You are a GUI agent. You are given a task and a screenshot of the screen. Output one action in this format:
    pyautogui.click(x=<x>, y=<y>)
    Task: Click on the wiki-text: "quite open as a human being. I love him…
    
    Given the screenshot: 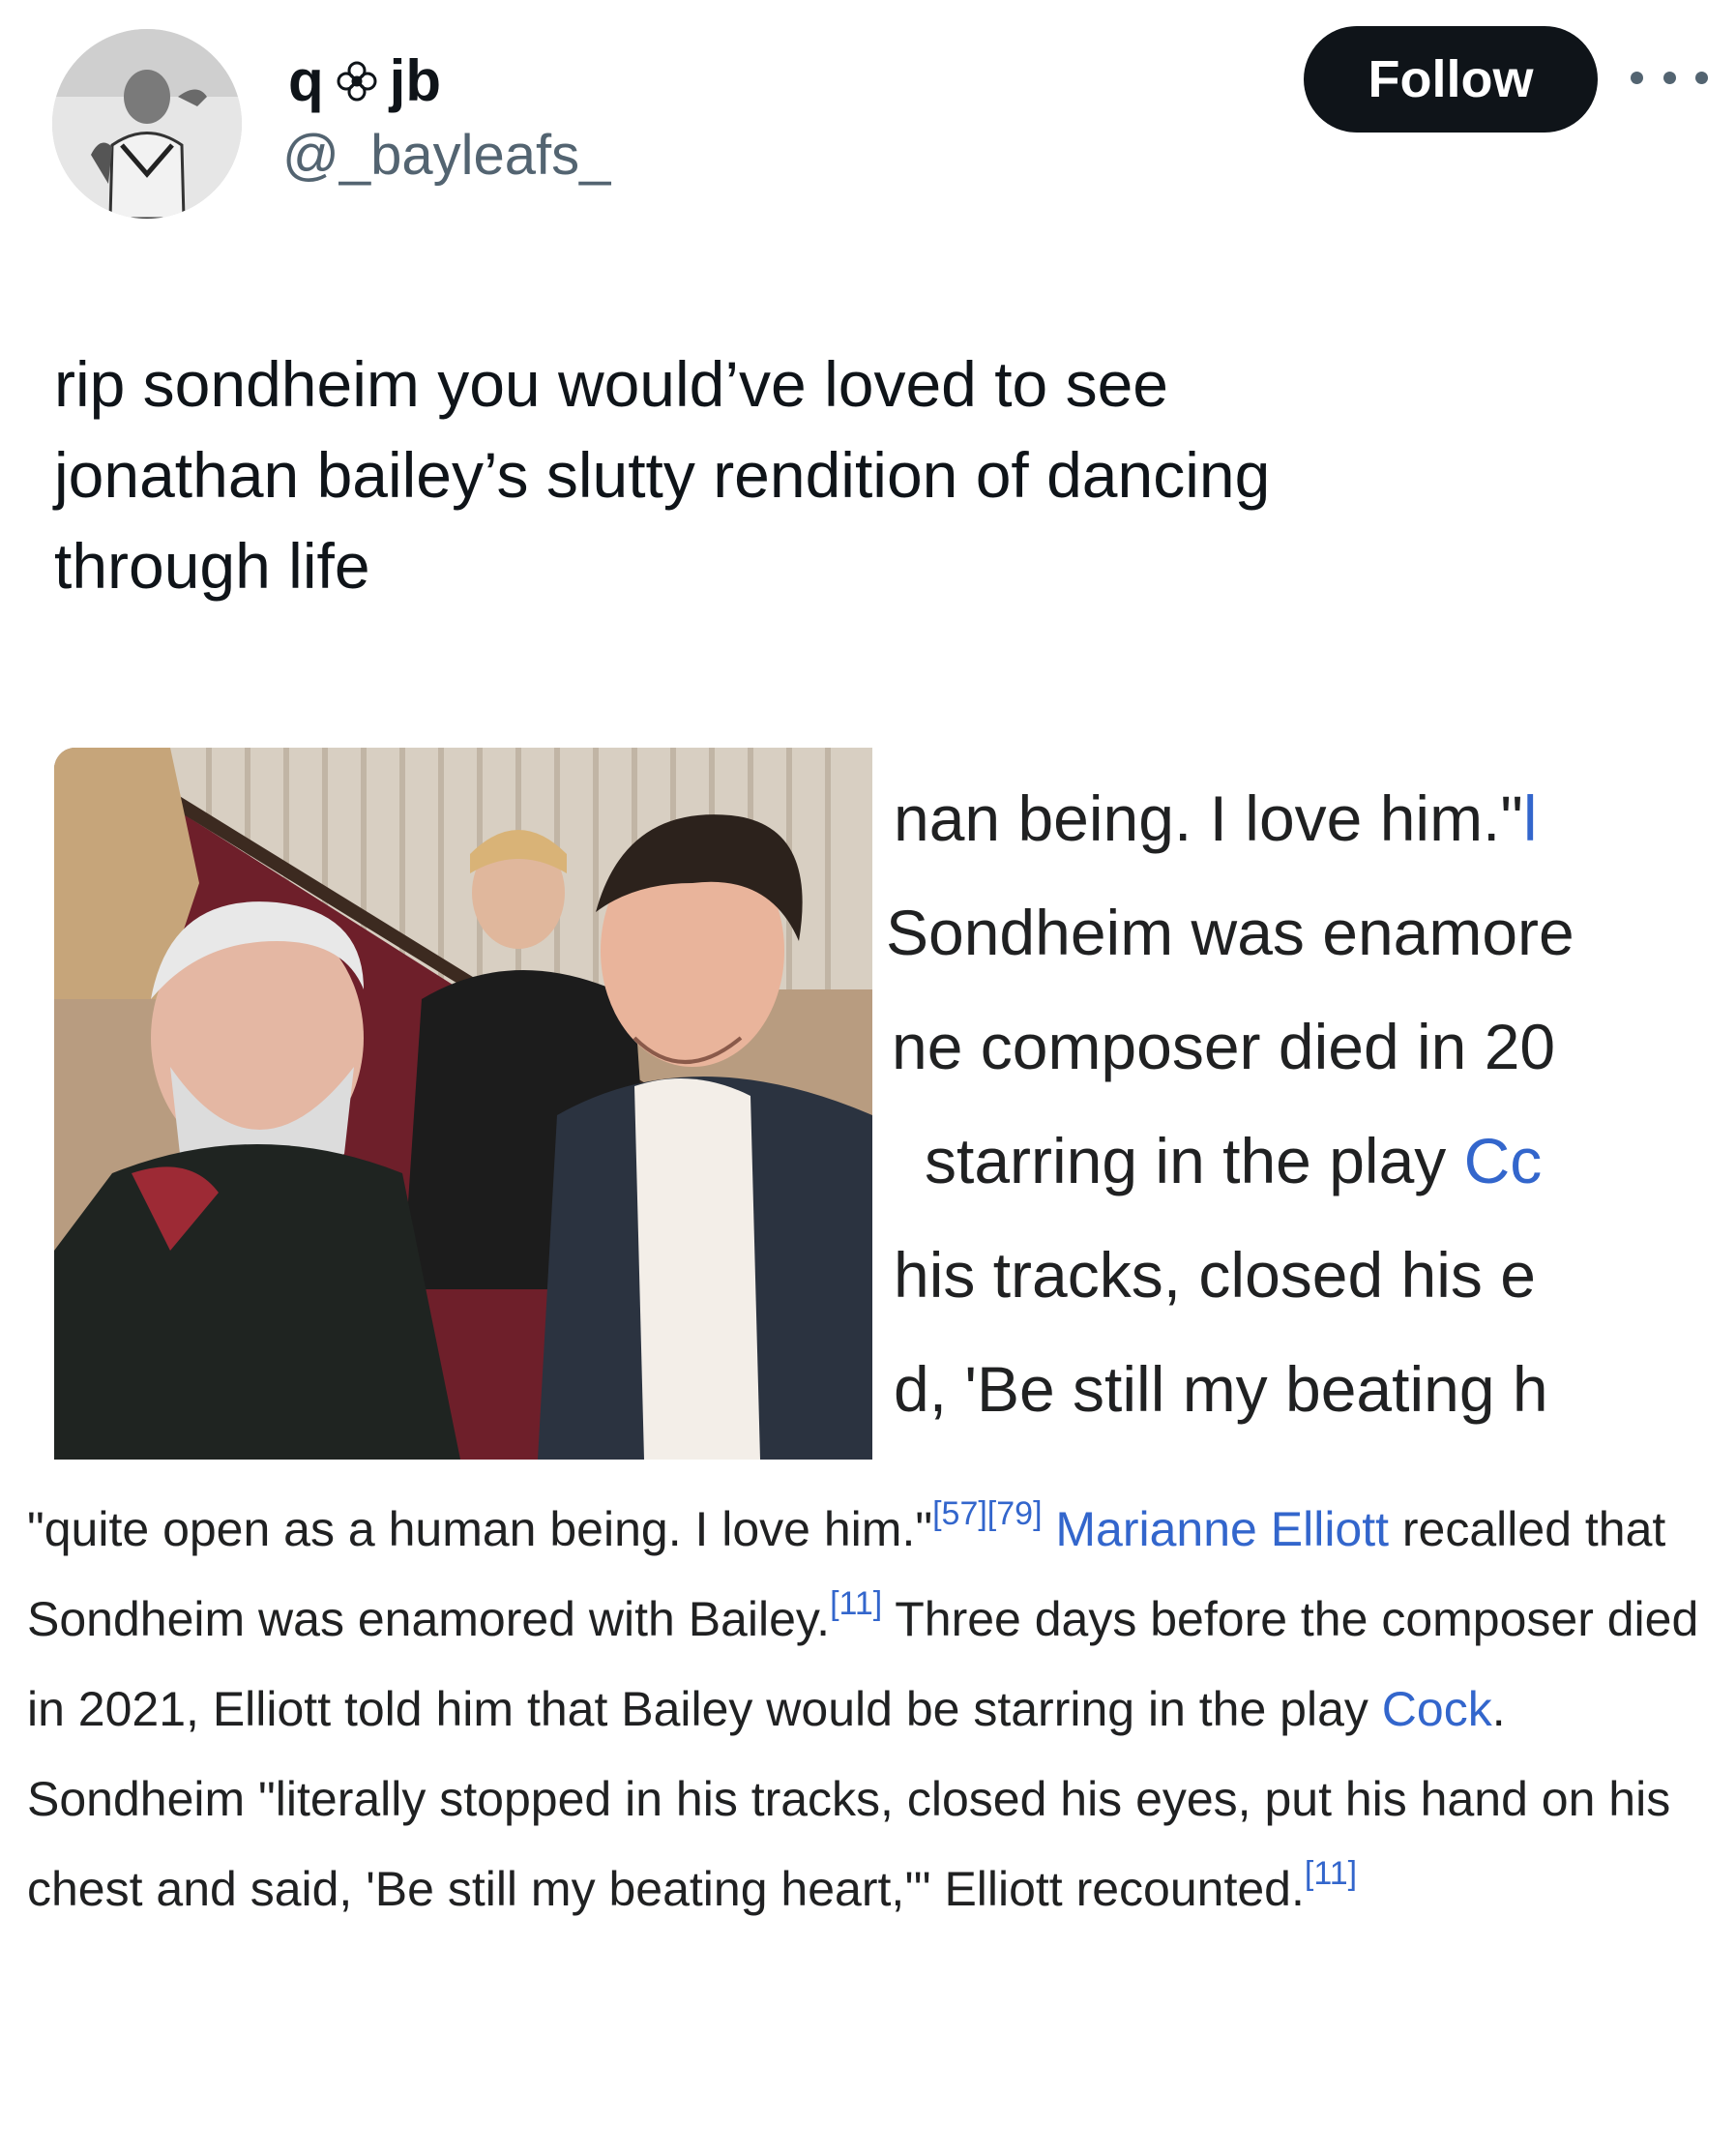 What is the action you would take?
    pyautogui.click(x=480, y=1529)
    